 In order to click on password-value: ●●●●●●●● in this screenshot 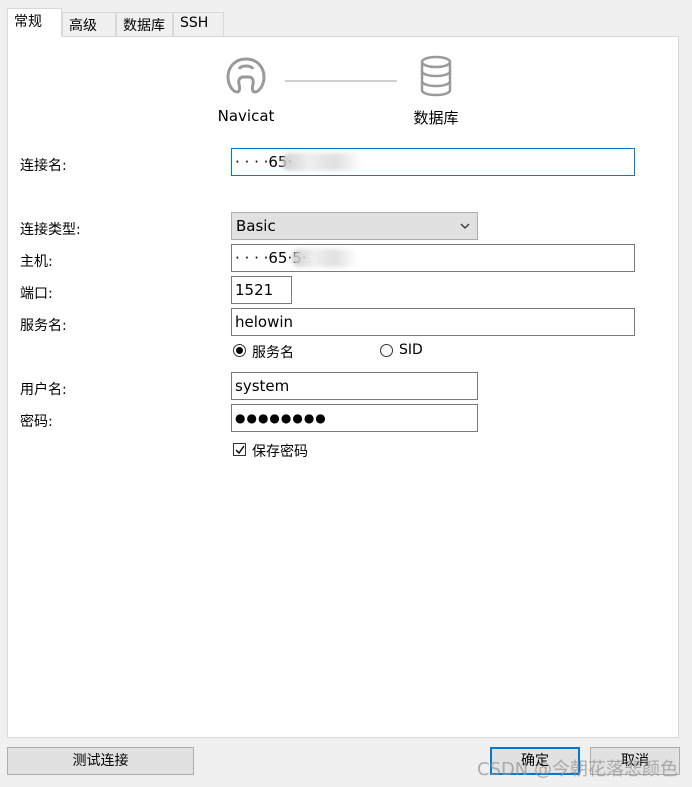, I will do `click(281, 418)`.